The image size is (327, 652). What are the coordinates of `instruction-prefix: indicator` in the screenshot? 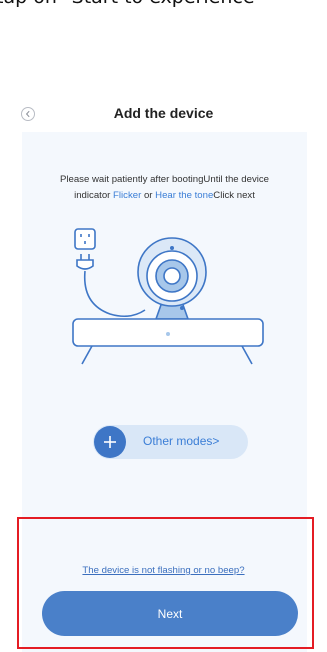 It's located at (94, 195).